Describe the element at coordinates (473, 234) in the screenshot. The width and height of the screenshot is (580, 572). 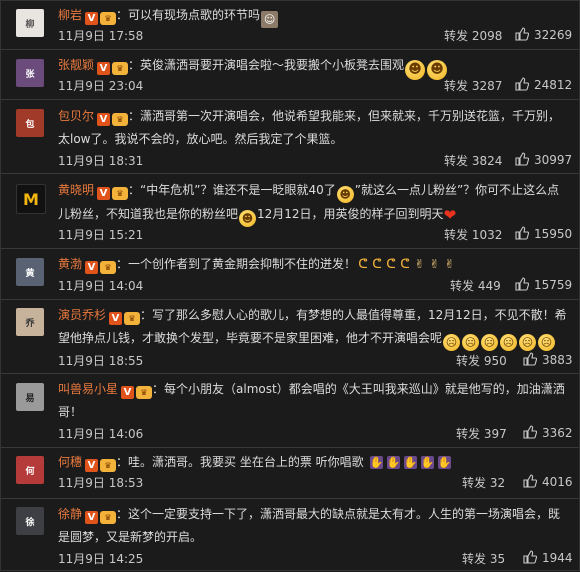
I see `repost-button: 转发 1032` at that location.